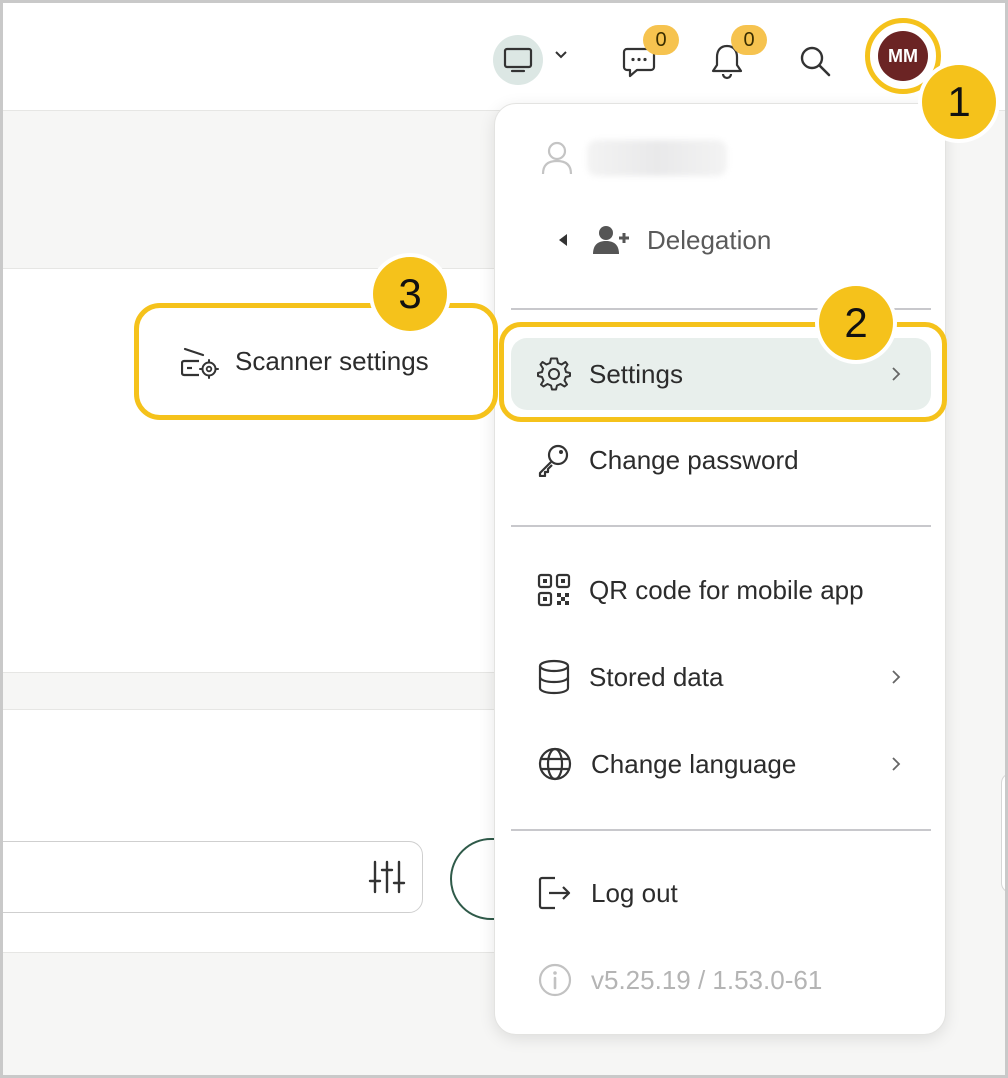 The image size is (1008, 1078). Describe the element at coordinates (563, 240) in the screenshot. I see `caret-left-icon` at that location.